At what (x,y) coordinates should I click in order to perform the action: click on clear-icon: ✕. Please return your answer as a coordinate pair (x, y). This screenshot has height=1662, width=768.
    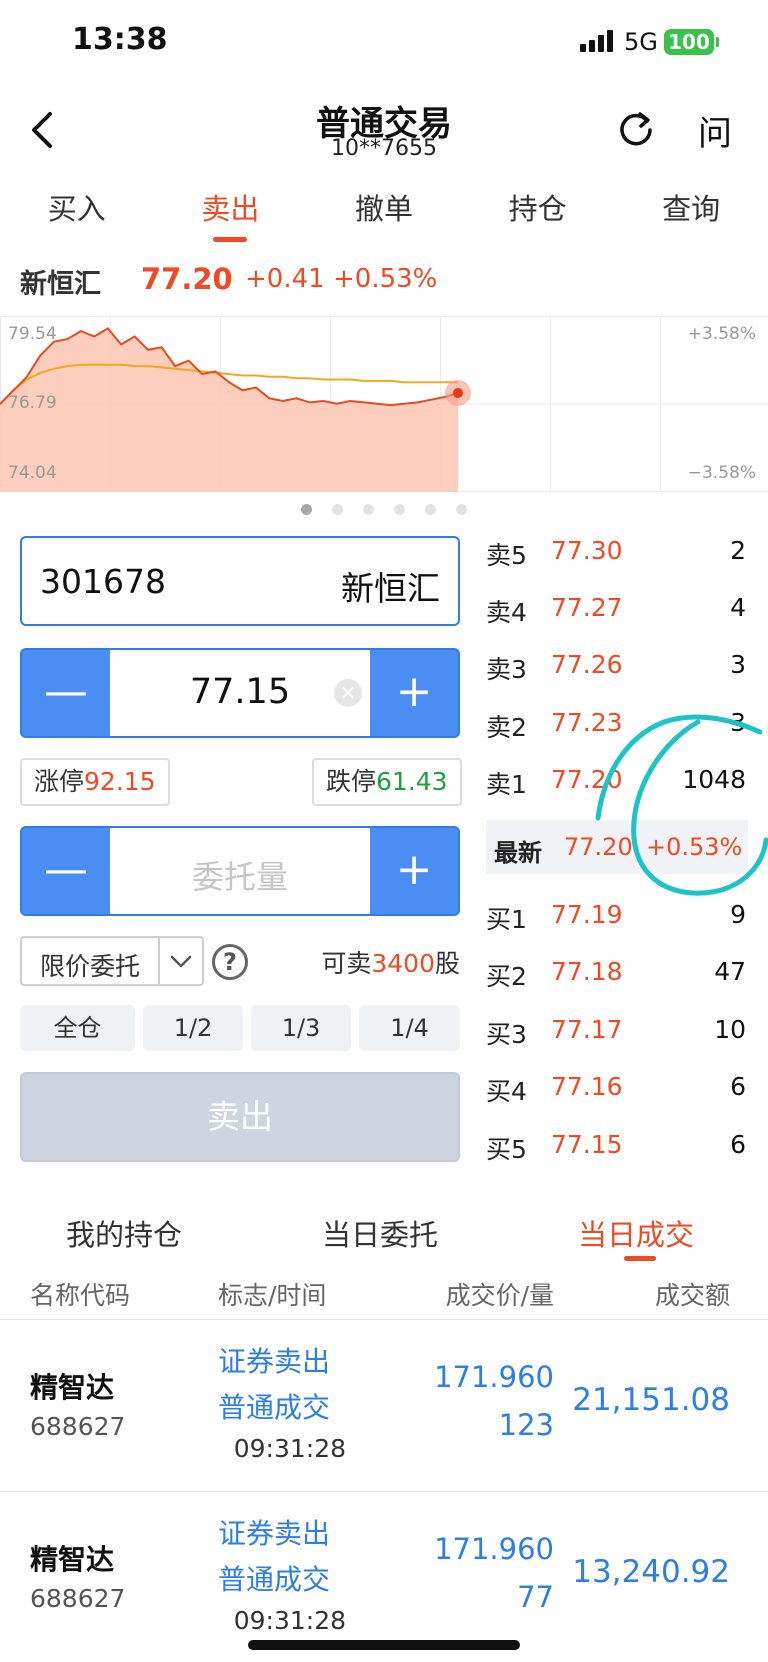
    Looking at the image, I should click on (348, 693).